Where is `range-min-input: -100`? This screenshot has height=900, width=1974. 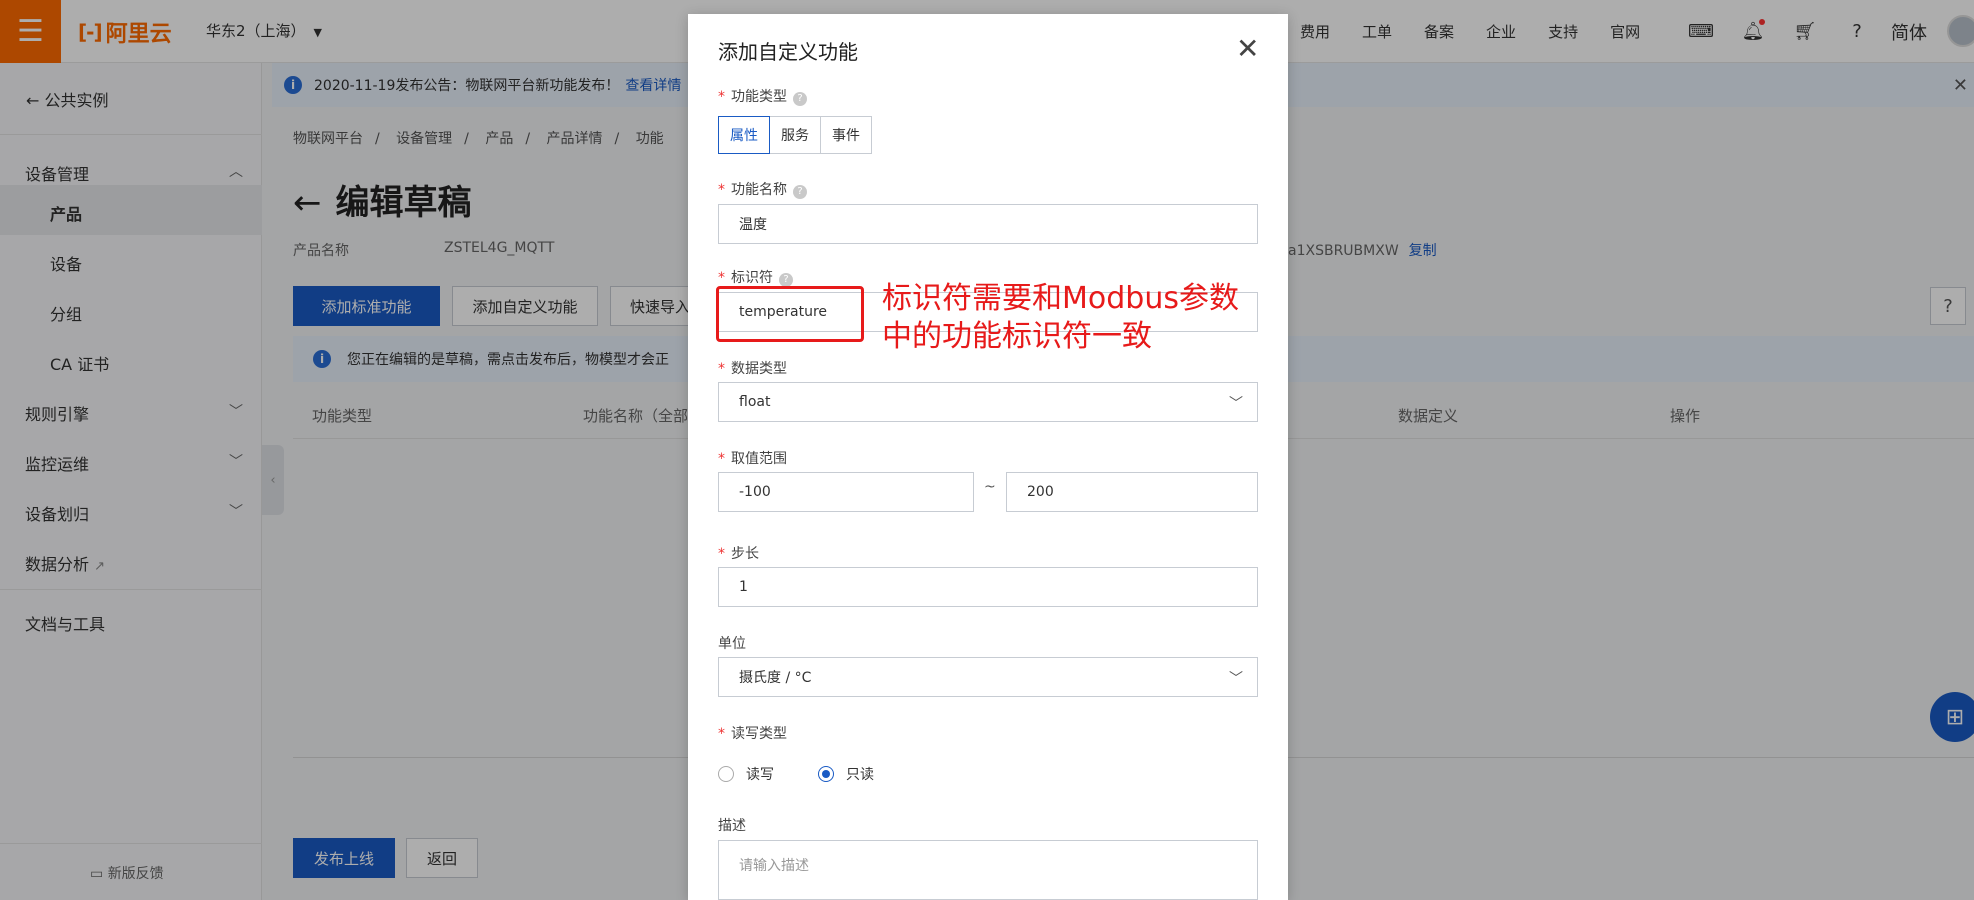 range-min-input: -100 is located at coordinates (846, 492).